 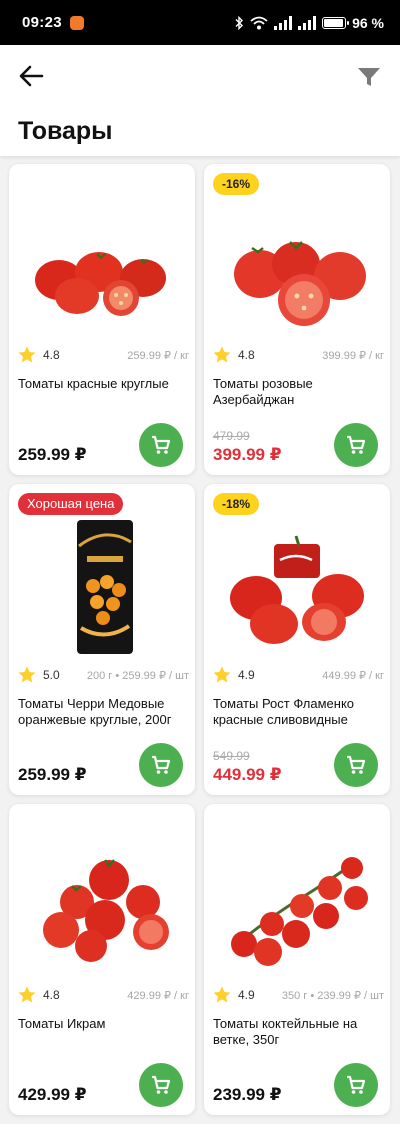 I want to click on battery-icon, so click(x=336, y=22).